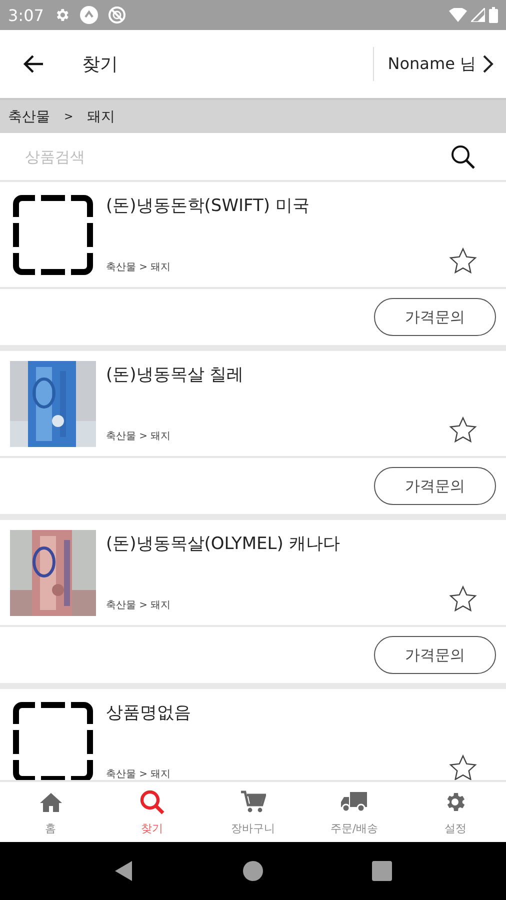 Image resolution: width=506 pixels, height=900 pixels. Describe the element at coordinates (51, 812) in the screenshot. I see `nav-tab: 홈` at that location.